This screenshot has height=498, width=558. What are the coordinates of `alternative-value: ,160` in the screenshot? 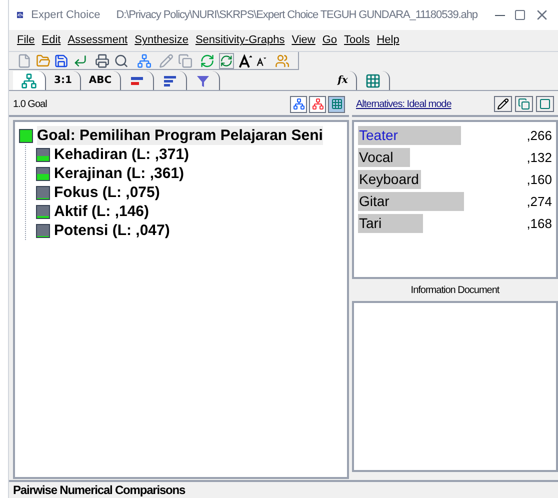 It's located at (539, 179).